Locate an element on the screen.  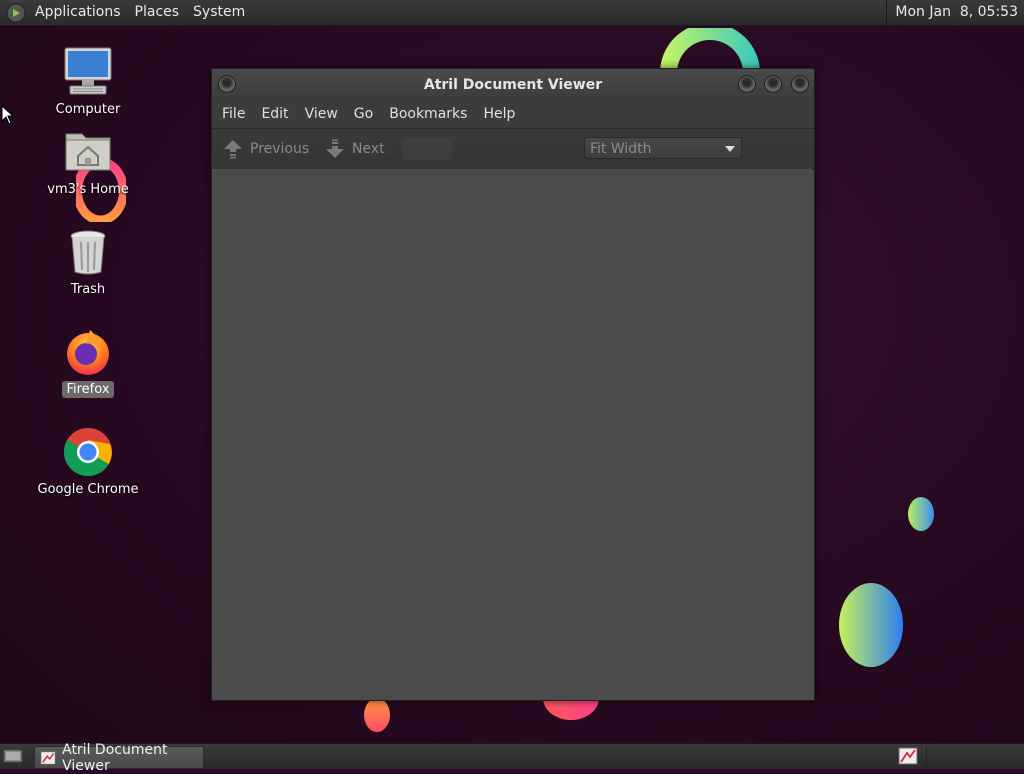
page-number-input is located at coordinates (427, 149).